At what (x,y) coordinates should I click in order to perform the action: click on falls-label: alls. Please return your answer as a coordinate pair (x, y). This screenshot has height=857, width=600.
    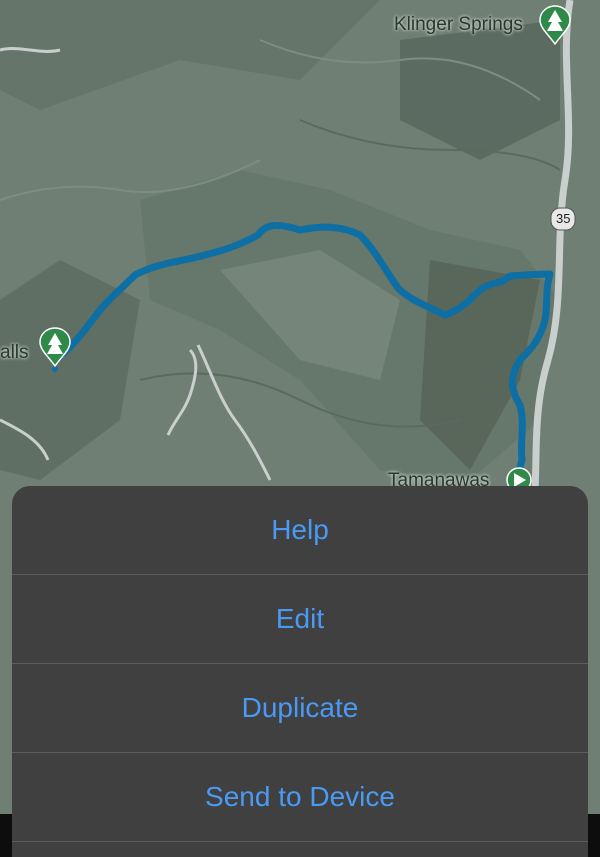
    Looking at the image, I should click on (14, 352).